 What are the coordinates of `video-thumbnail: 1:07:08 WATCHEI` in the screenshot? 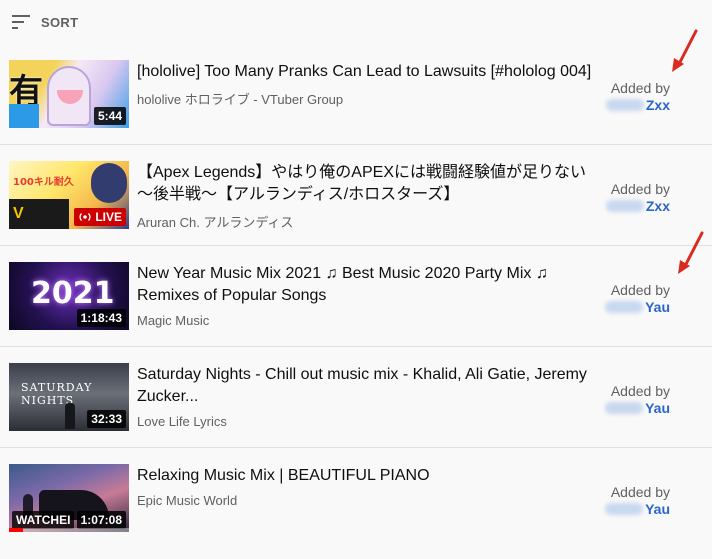 It's located at (69, 498).